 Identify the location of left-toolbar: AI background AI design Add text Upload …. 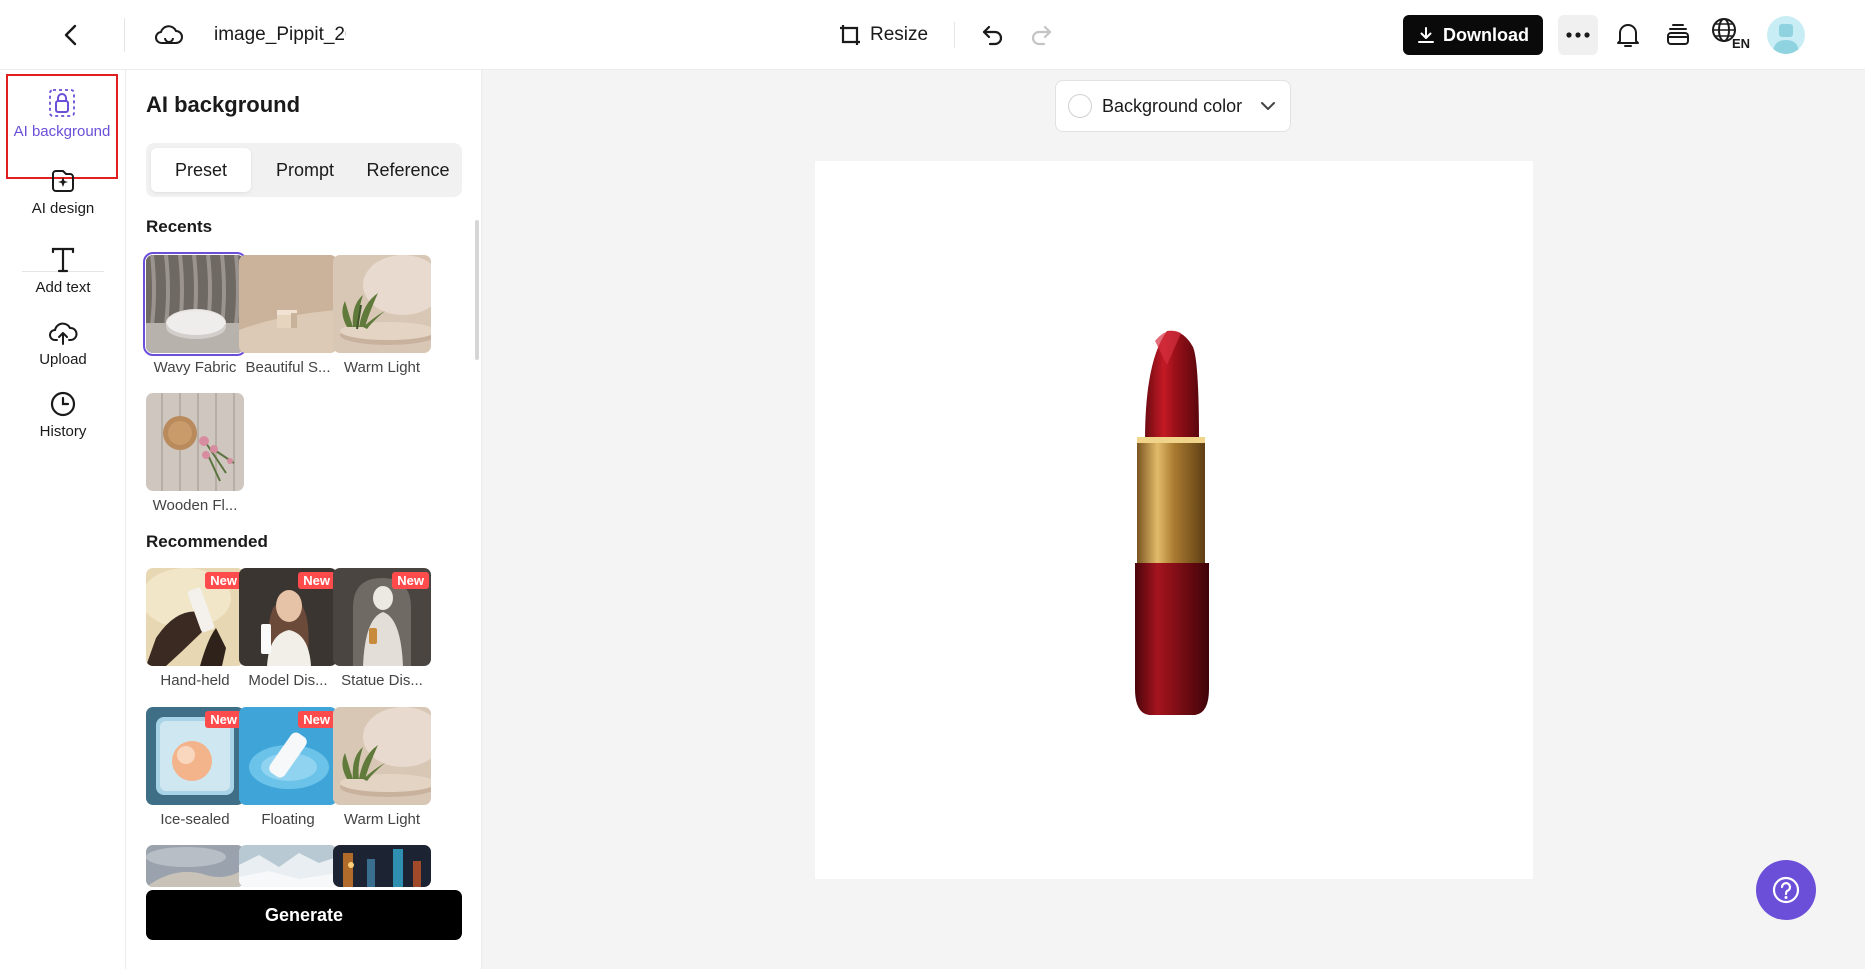
(63, 519).